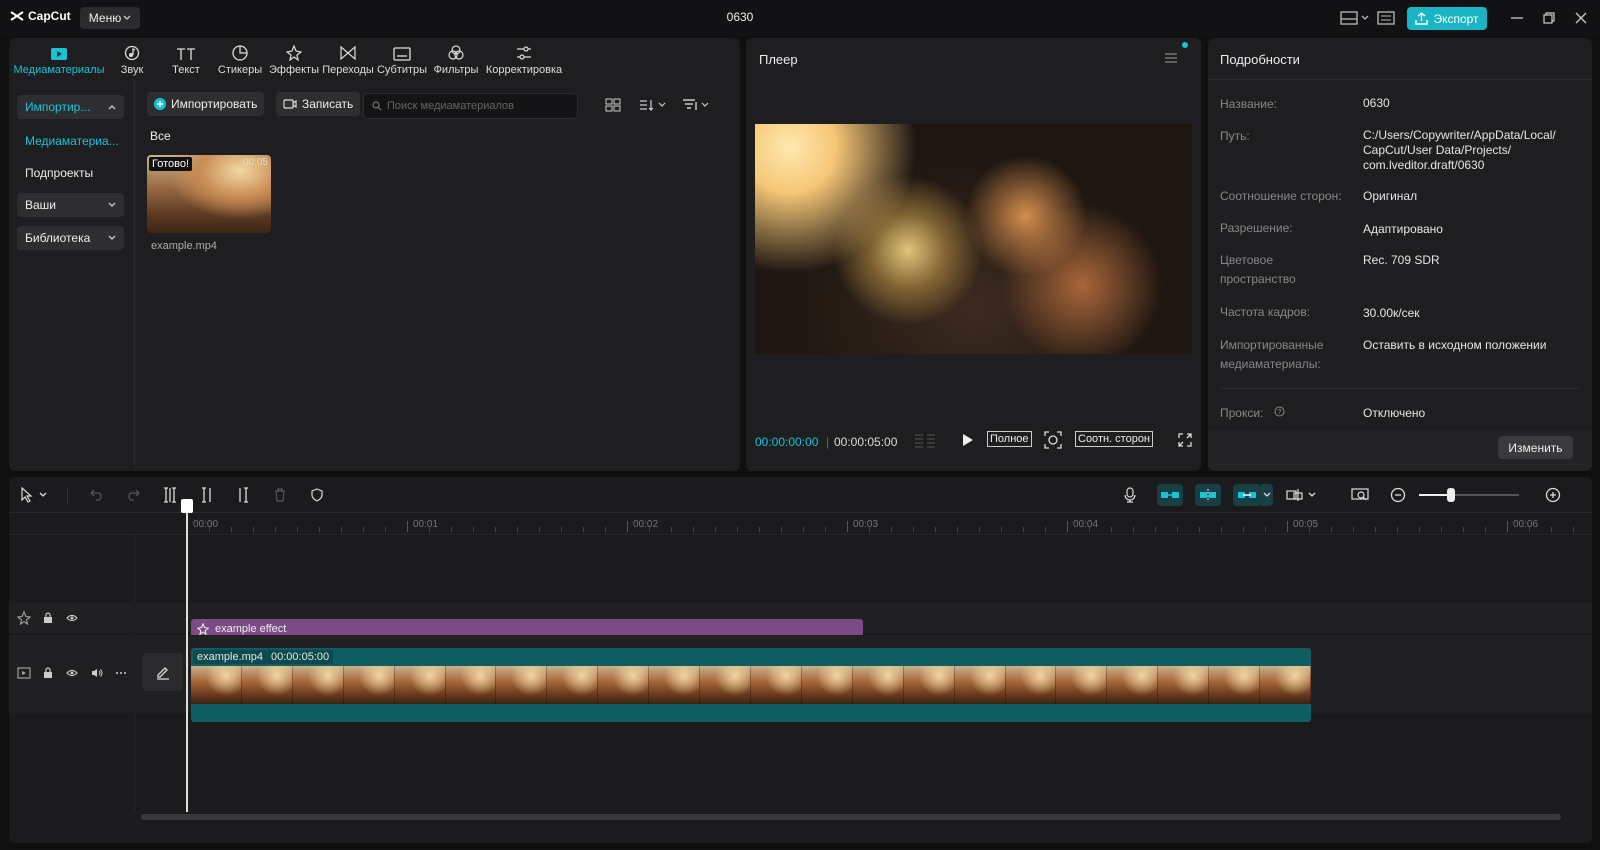  I want to click on tab-filters: Фильтры, so click(456, 59).